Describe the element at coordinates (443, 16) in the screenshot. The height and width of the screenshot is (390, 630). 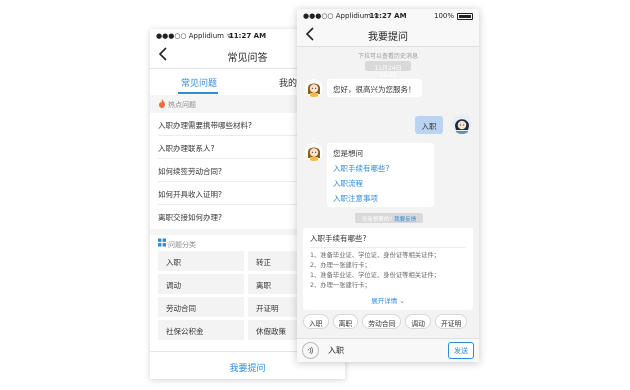
I see `battery-percent: 100%` at that location.